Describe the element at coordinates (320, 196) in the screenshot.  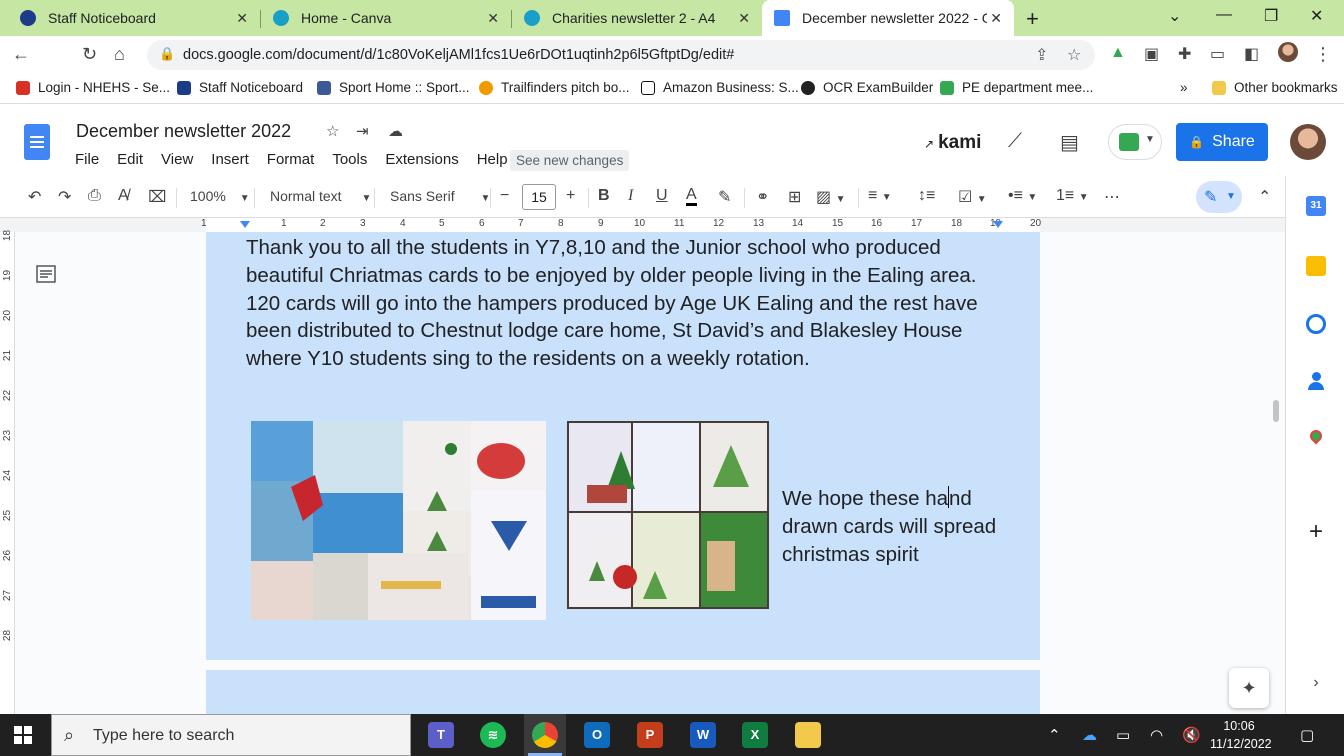
I see `paragraph-style-select: Normal text ▼` at that location.